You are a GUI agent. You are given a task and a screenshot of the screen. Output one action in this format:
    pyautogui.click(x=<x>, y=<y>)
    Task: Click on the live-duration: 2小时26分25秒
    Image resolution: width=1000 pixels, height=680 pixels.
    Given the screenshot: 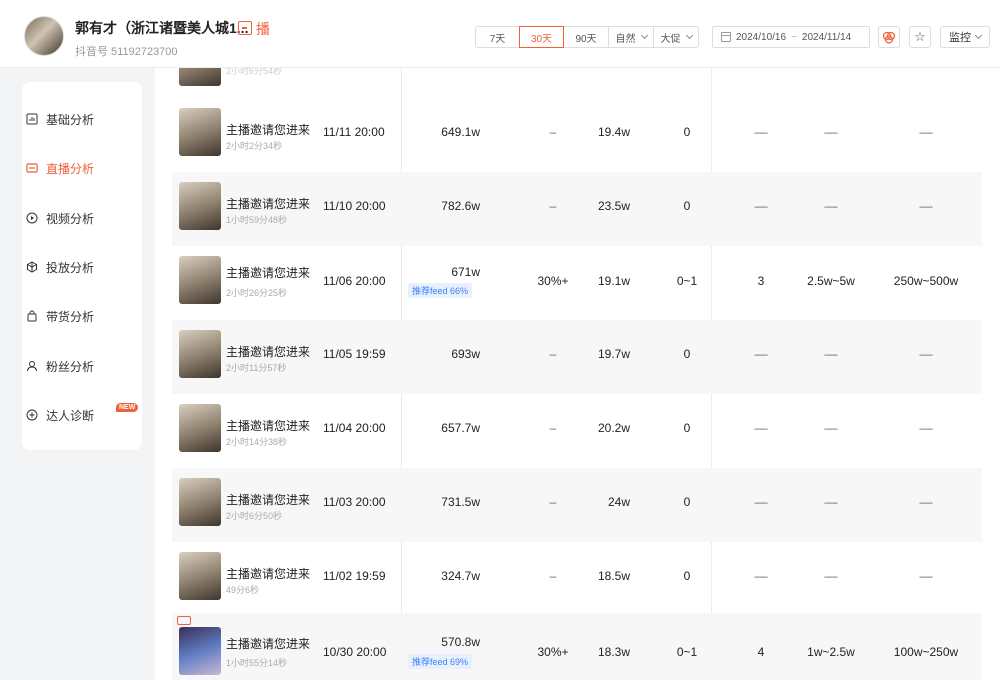 What is the action you would take?
    pyautogui.click(x=256, y=292)
    